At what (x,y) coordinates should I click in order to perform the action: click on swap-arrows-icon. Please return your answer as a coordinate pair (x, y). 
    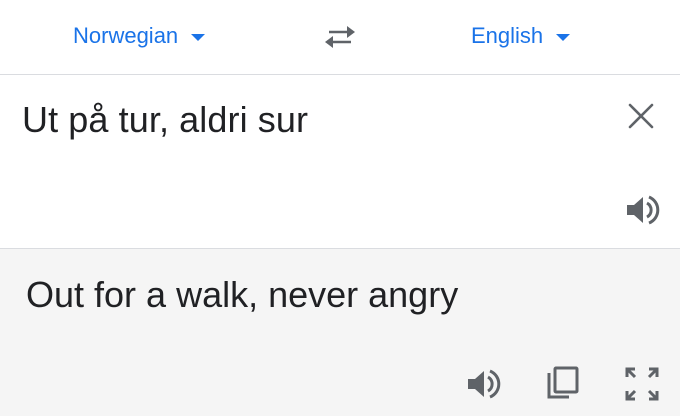
    Looking at the image, I should click on (340, 37).